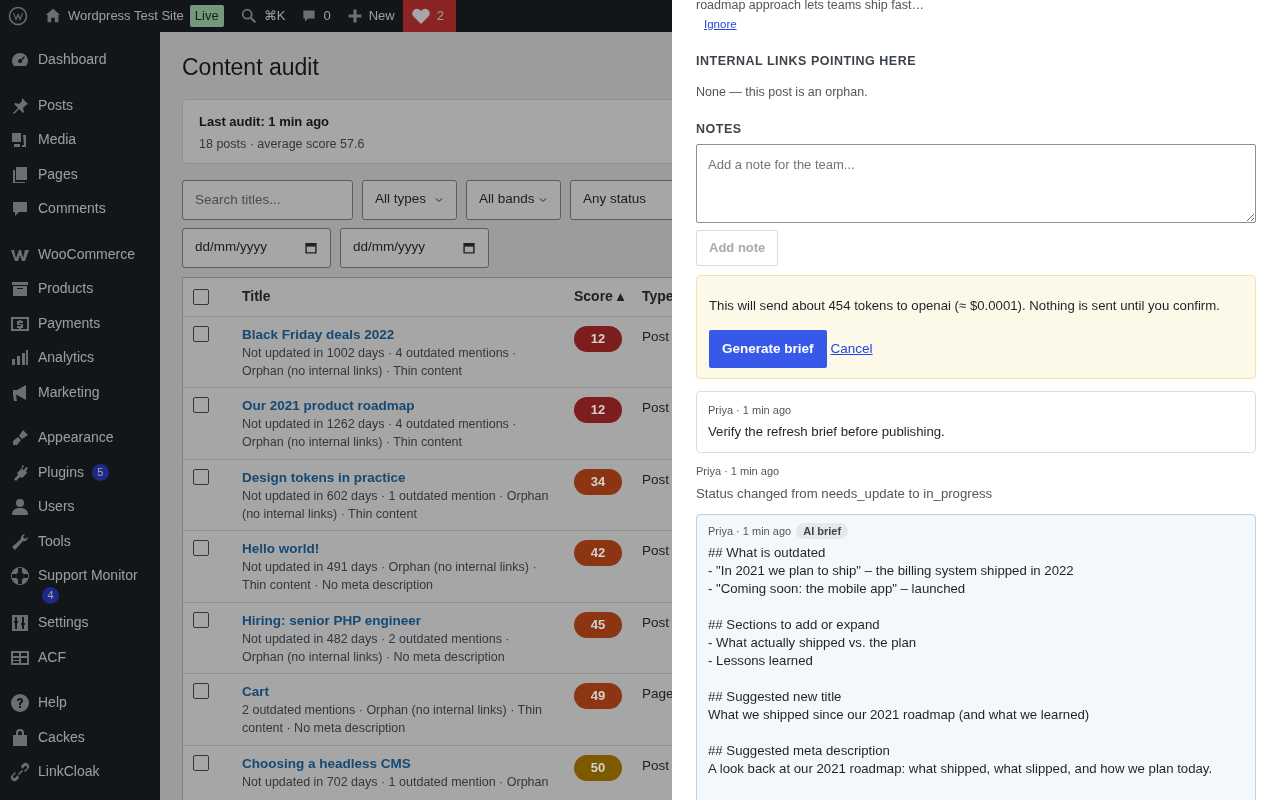 This screenshot has height=800, width=1280. Describe the element at coordinates (80, 736) in the screenshot. I see `sidebar-item: Cackes` at that location.